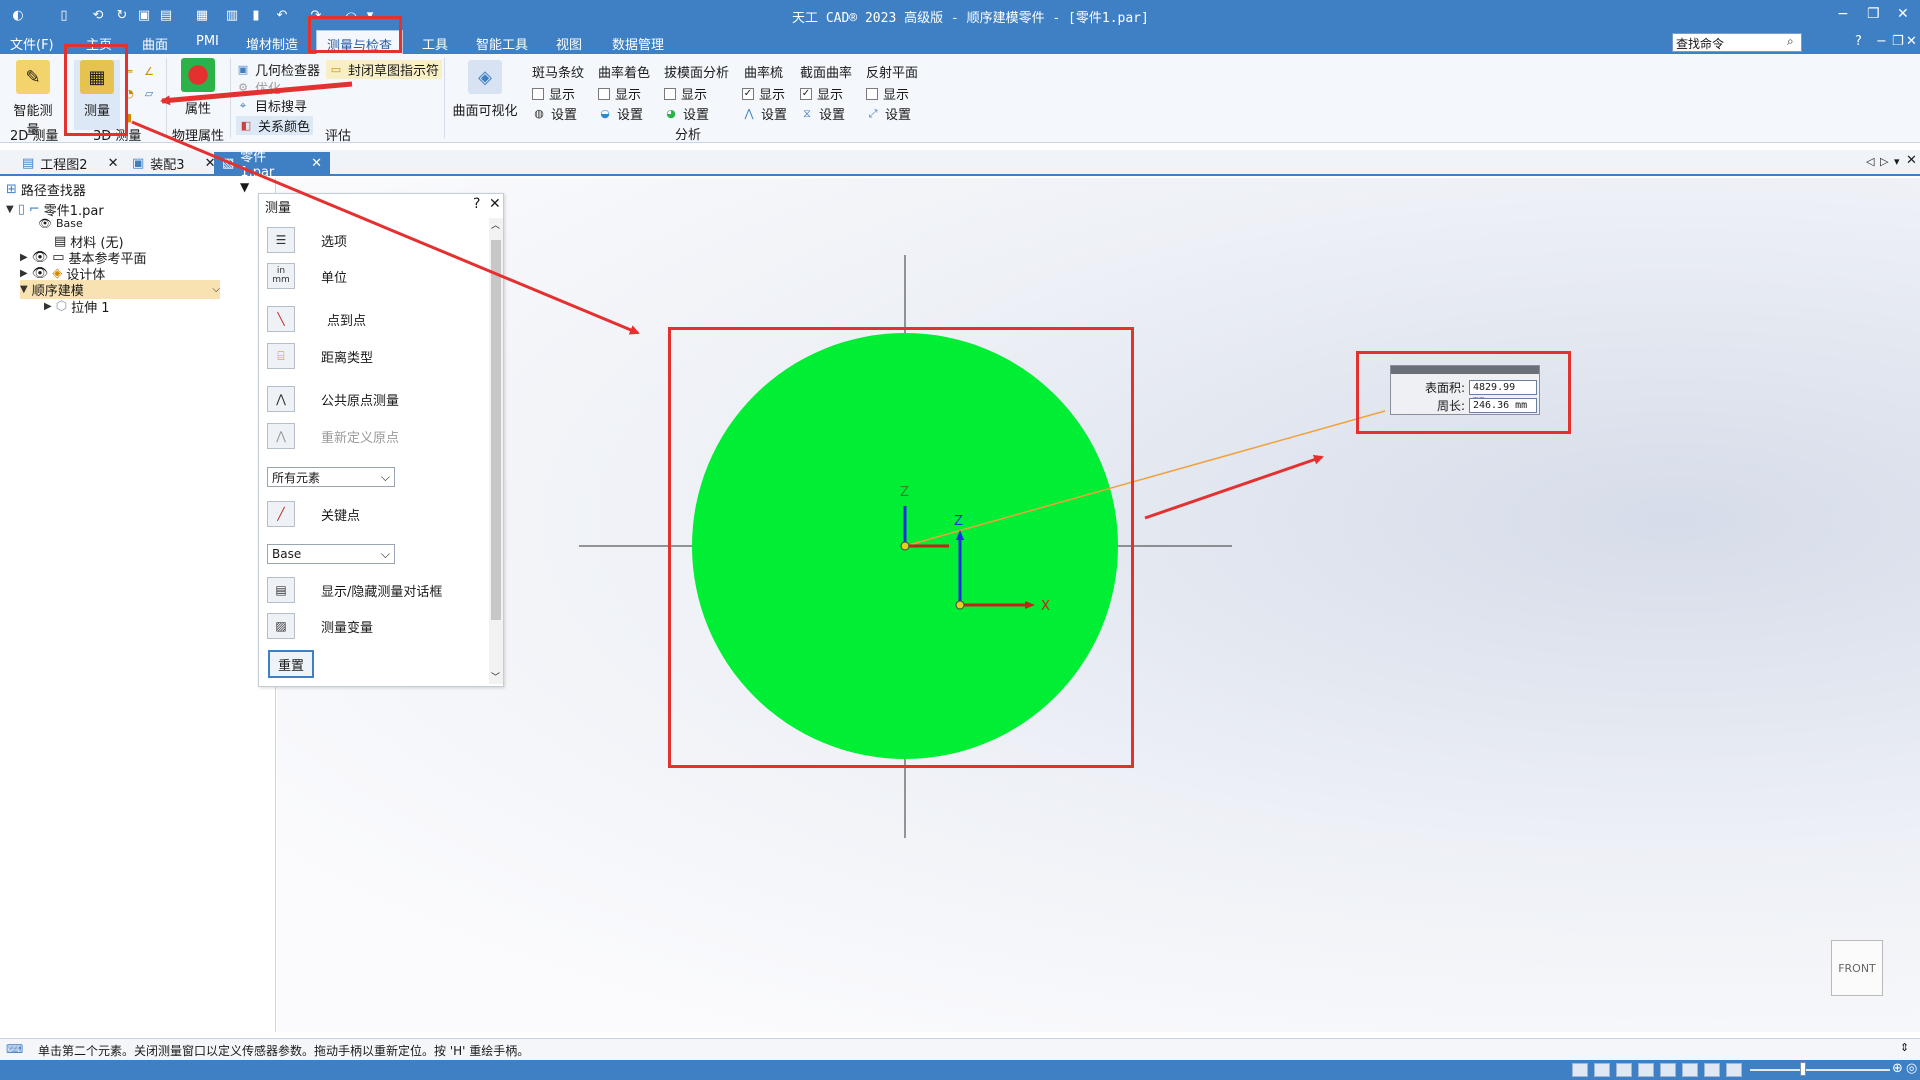 Image resolution: width=1920 pixels, height=1080 pixels. I want to click on help-icon: ?, so click(1858, 41).